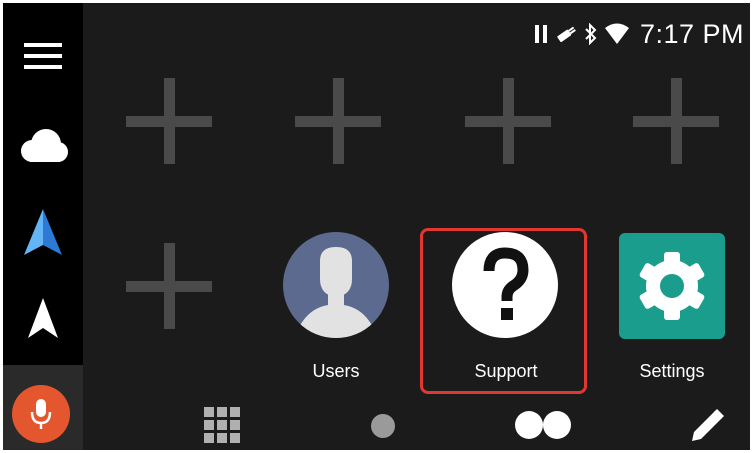 This screenshot has height=453, width=753. What do you see at coordinates (691, 33) in the screenshot?
I see `status-time: 7:17 PM` at bounding box center [691, 33].